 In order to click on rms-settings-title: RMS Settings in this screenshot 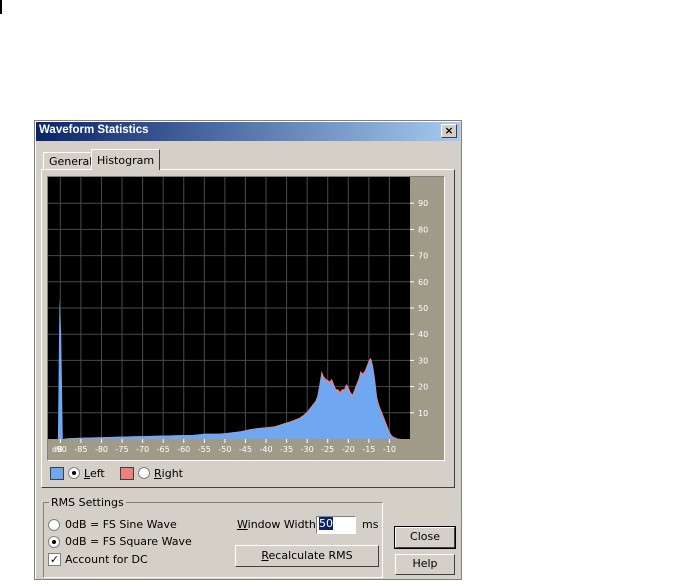, I will do `click(87, 502)`.